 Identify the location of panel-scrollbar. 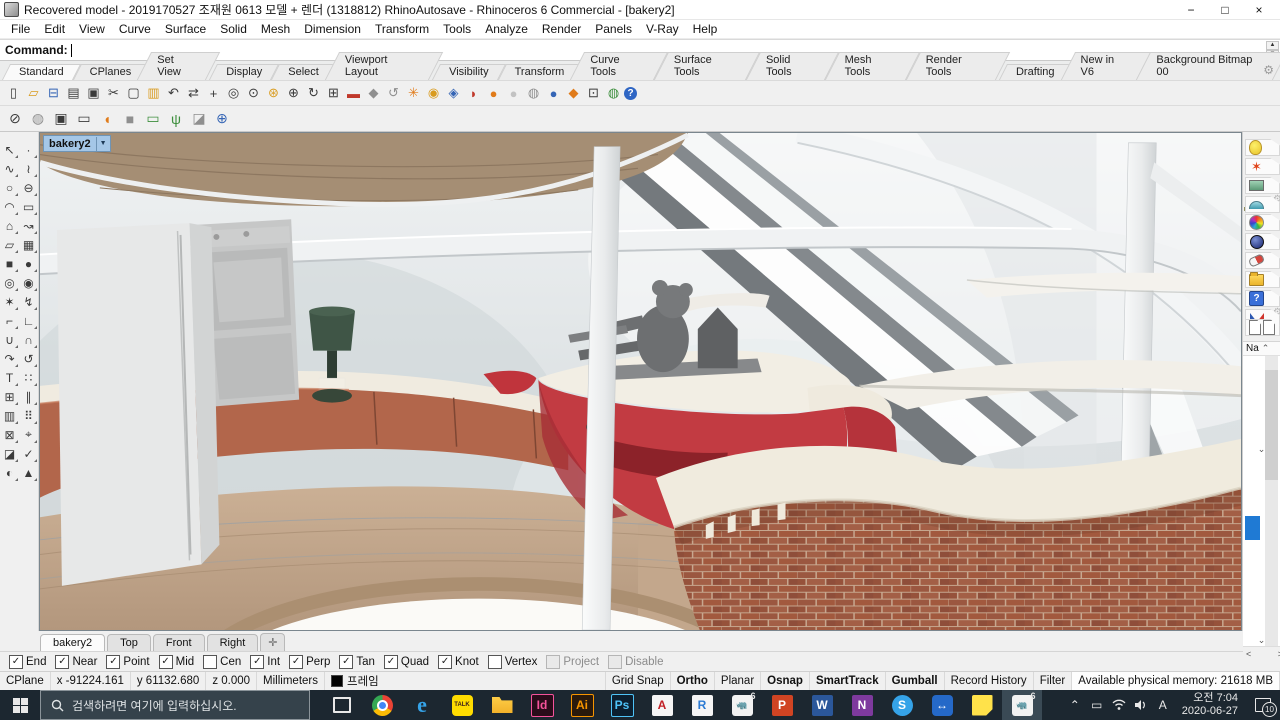
(1271, 501).